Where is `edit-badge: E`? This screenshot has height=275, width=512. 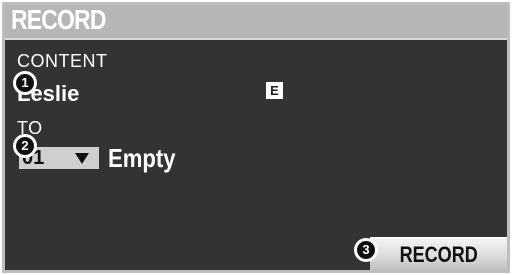
edit-badge: E is located at coordinates (274, 90).